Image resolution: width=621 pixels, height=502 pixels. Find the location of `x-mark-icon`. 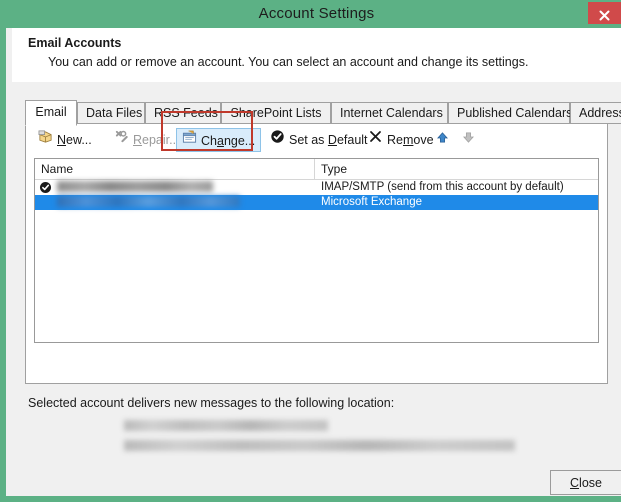

x-mark-icon is located at coordinates (375, 140).